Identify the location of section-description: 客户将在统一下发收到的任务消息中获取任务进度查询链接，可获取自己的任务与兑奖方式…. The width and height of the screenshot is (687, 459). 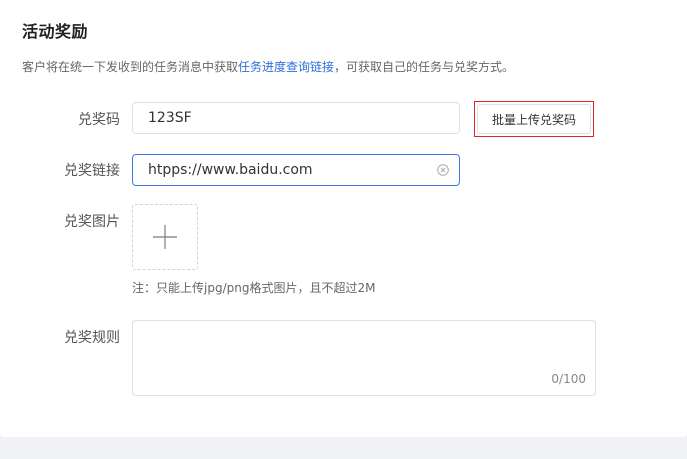
(268, 66).